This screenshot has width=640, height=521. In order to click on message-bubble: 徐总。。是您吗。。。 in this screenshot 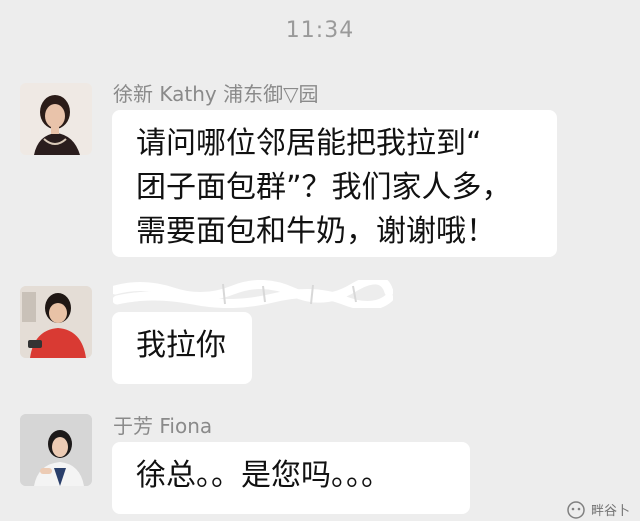, I will do `click(291, 478)`.